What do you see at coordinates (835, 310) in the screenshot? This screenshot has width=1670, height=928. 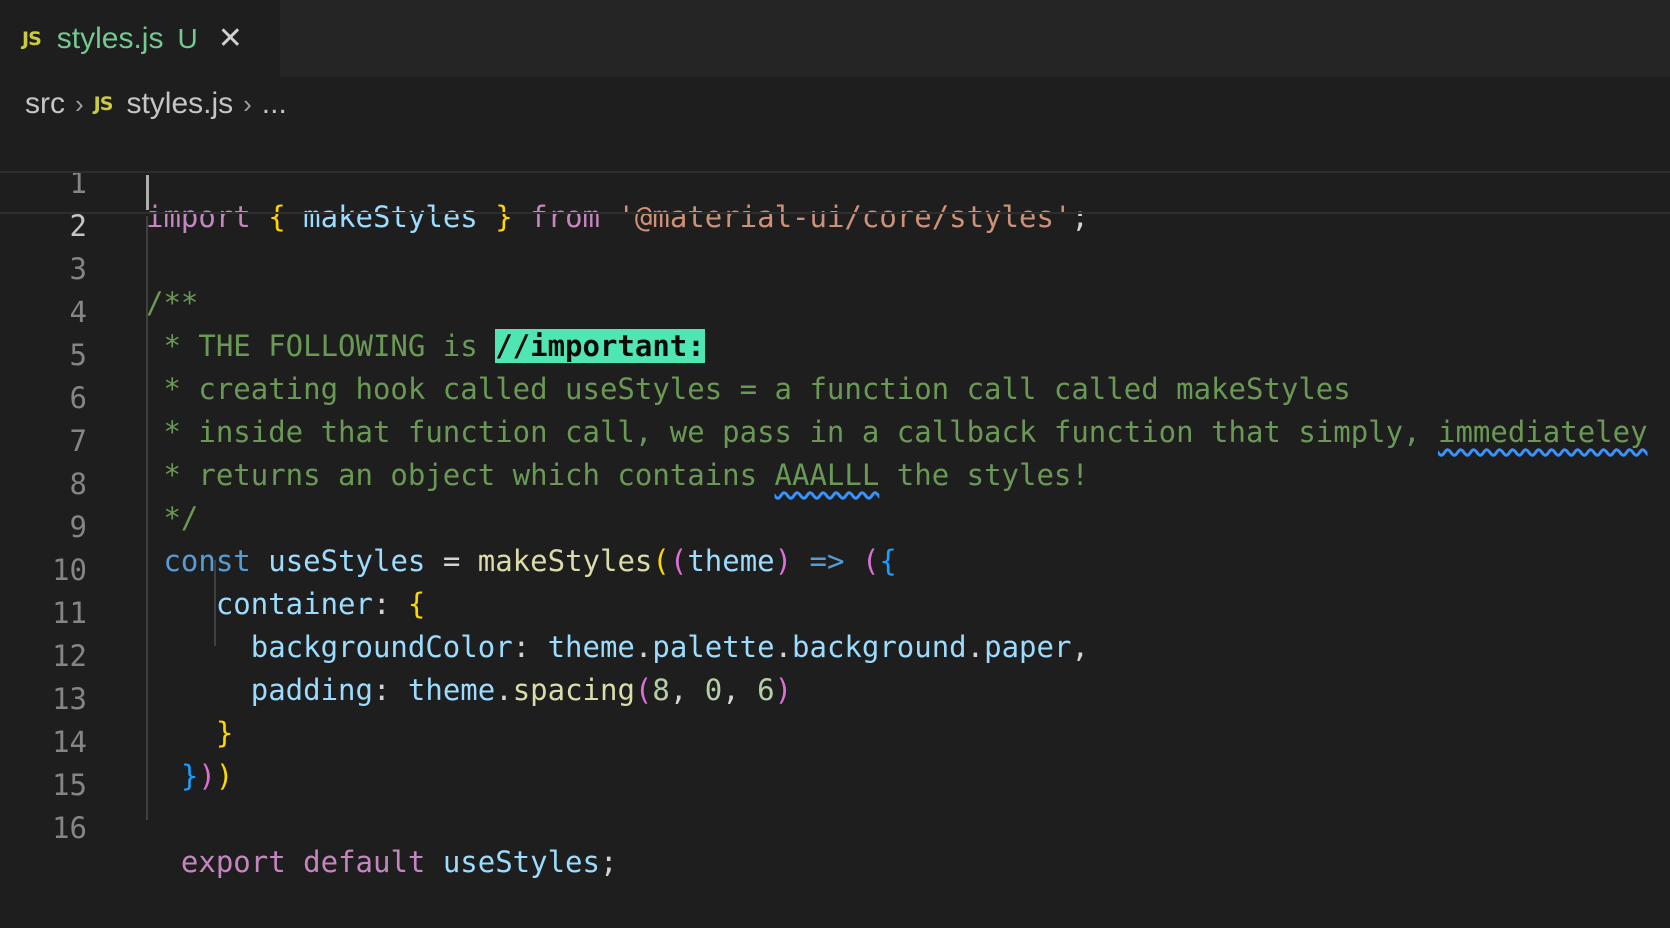 I see `code-line-4: 4 * THE FOLLOWING is //important:` at bounding box center [835, 310].